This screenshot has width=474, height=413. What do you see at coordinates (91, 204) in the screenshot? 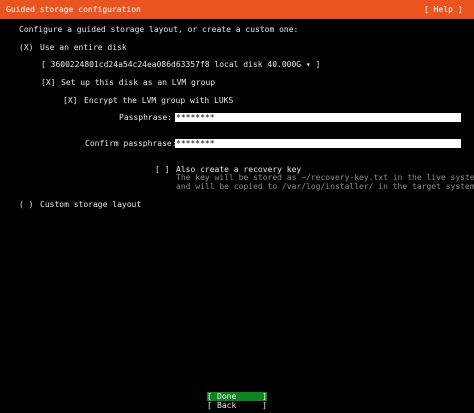
I see `custom-storage-label: Custom storage layout` at bounding box center [91, 204].